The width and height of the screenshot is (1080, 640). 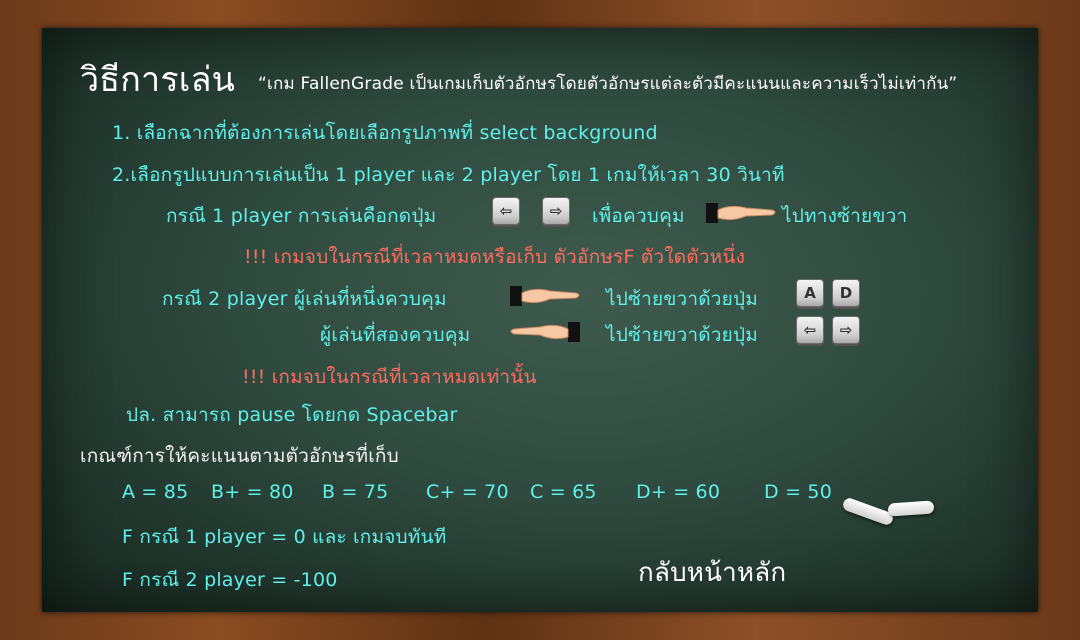 I want to click on grade-item: A = 85, so click(x=155, y=492).